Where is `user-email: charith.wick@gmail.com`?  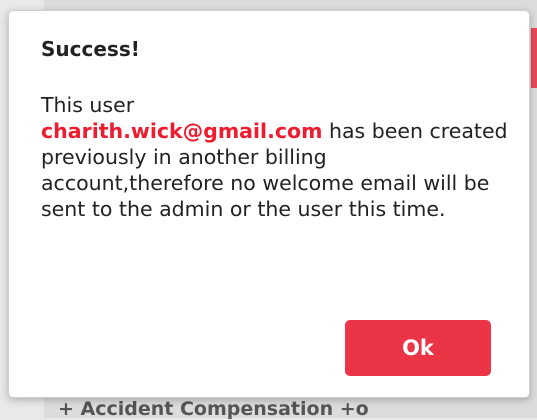 user-email: charith.wick@gmail.com is located at coordinates (182, 131).